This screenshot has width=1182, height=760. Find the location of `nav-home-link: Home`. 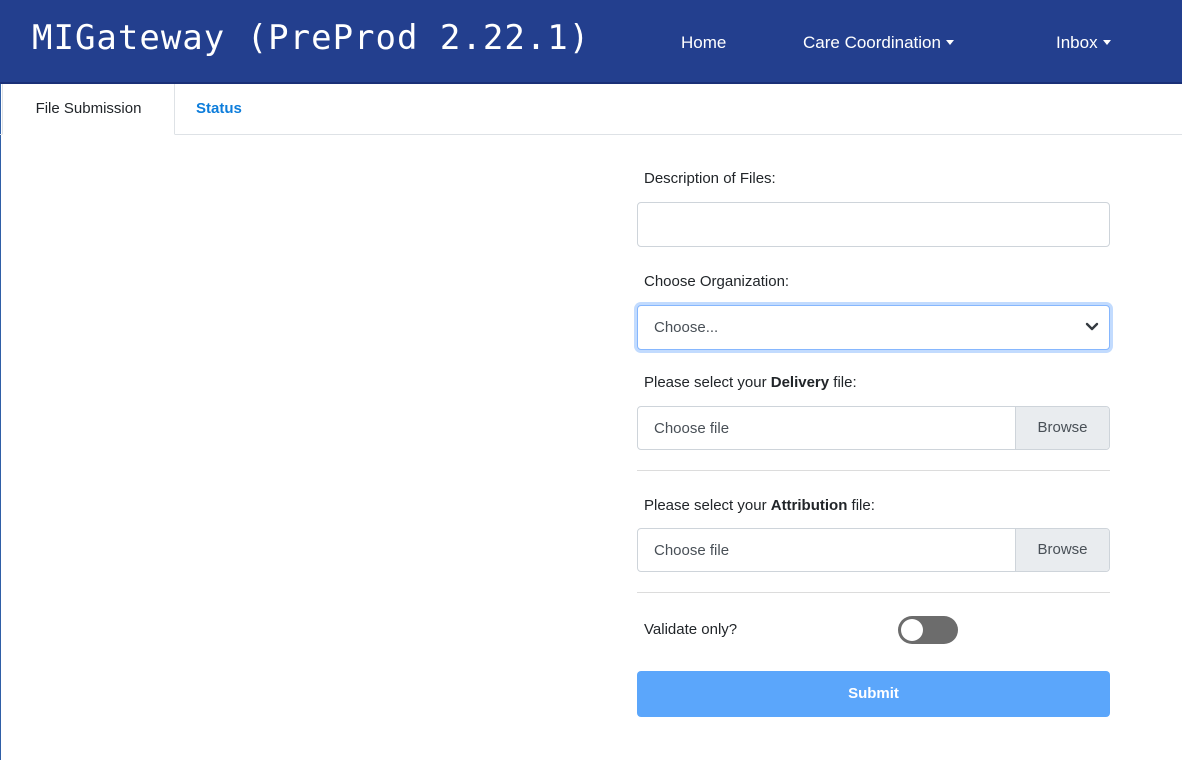

nav-home-link: Home is located at coordinates (703, 43).